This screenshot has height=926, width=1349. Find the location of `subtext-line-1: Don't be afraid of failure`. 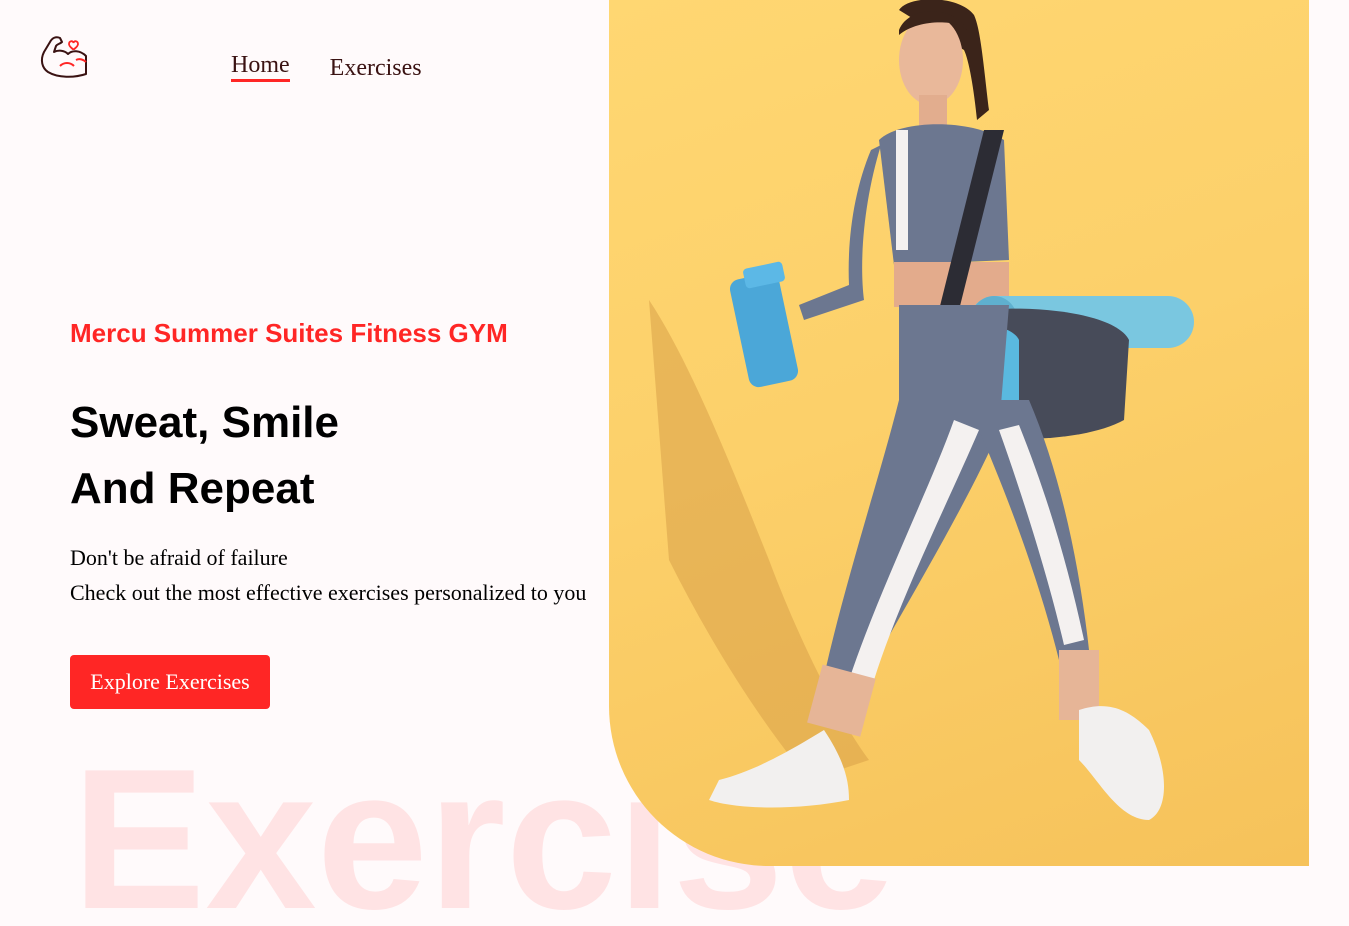

subtext-line-1: Don't be afraid of failure is located at coordinates (179, 557).